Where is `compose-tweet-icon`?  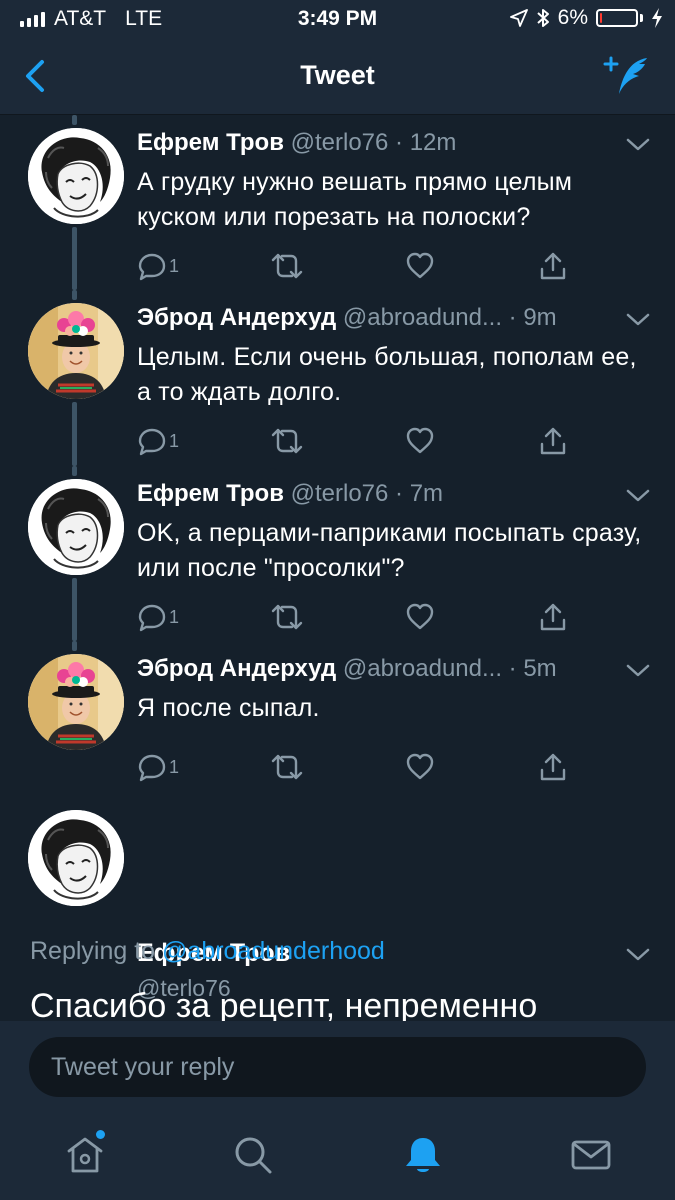 compose-tweet-icon is located at coordinates (625, 75).